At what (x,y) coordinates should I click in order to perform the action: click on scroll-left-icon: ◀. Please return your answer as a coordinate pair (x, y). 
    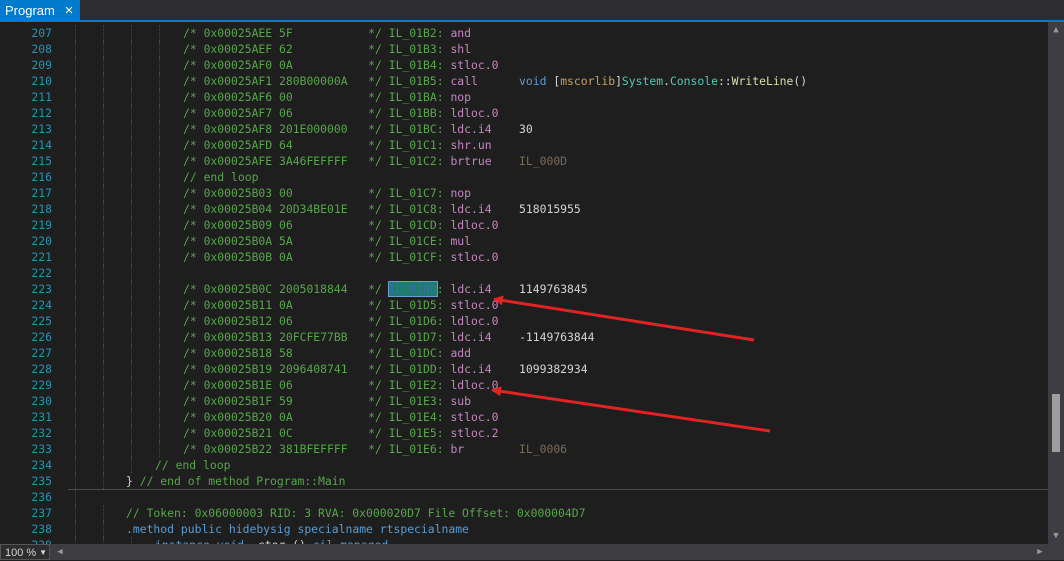
    Looking at the image, I should click on (60, 552).